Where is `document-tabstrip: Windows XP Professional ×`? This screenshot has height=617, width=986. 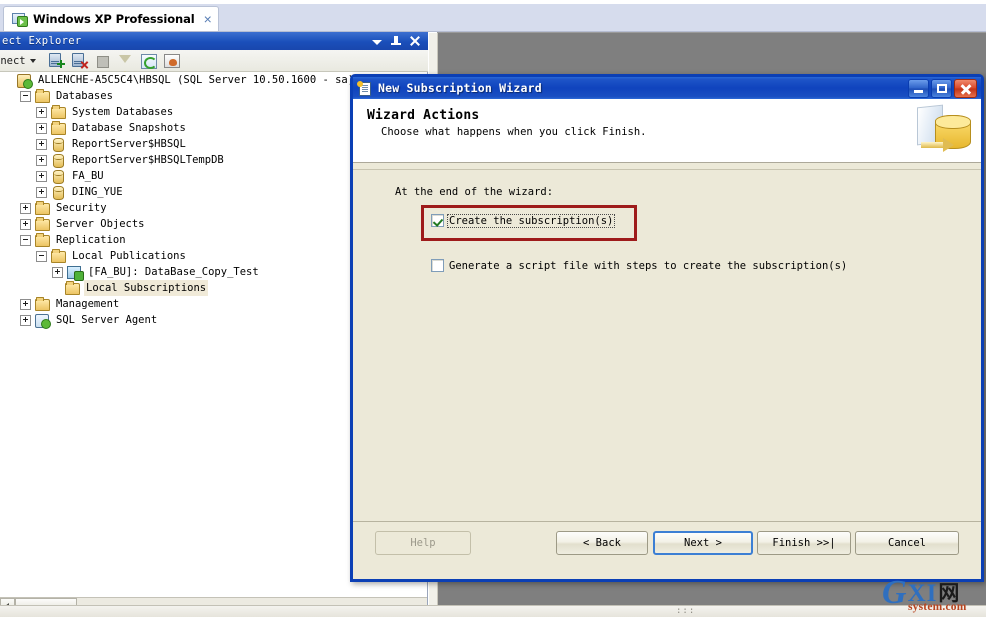 document-tabstrip: Windows XP Professional × is located at coordinates (493, 18).